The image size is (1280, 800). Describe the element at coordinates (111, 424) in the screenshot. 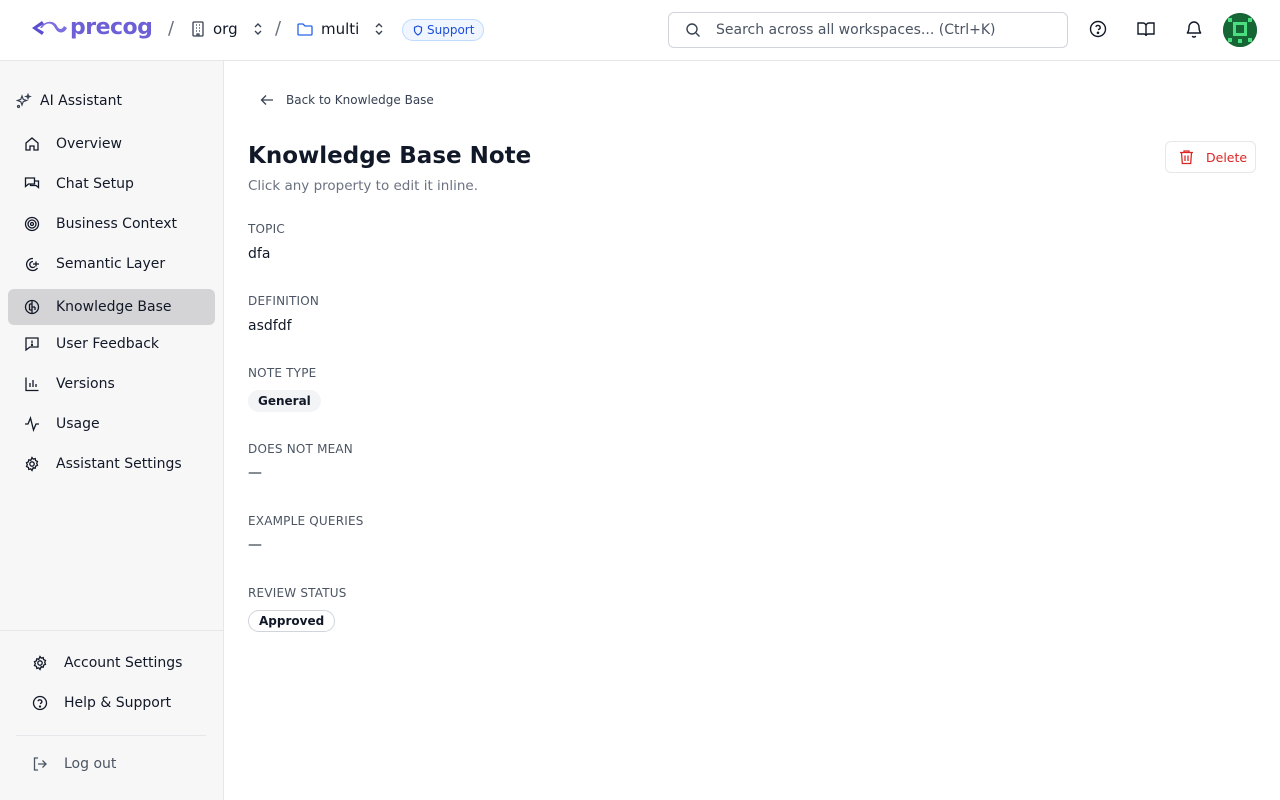

I see `sidebar-item-usage: Usage` at that location.